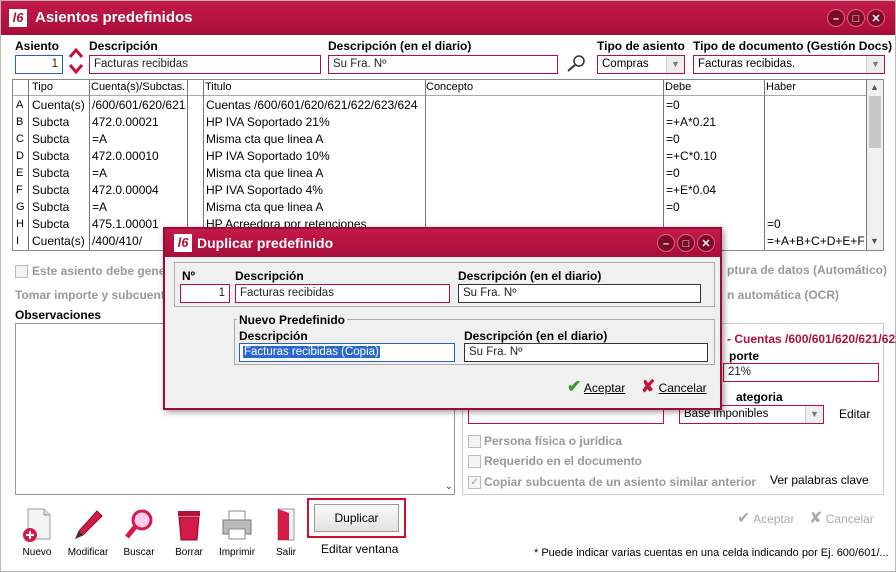 Image resolution: width=896 pixels, height=572 pixels. What do you see at coordinates (138, 87) in the screenshot?
I see `col-cuenta: Cuenta(s)/Subctas.` at bounding box center [138, 87].